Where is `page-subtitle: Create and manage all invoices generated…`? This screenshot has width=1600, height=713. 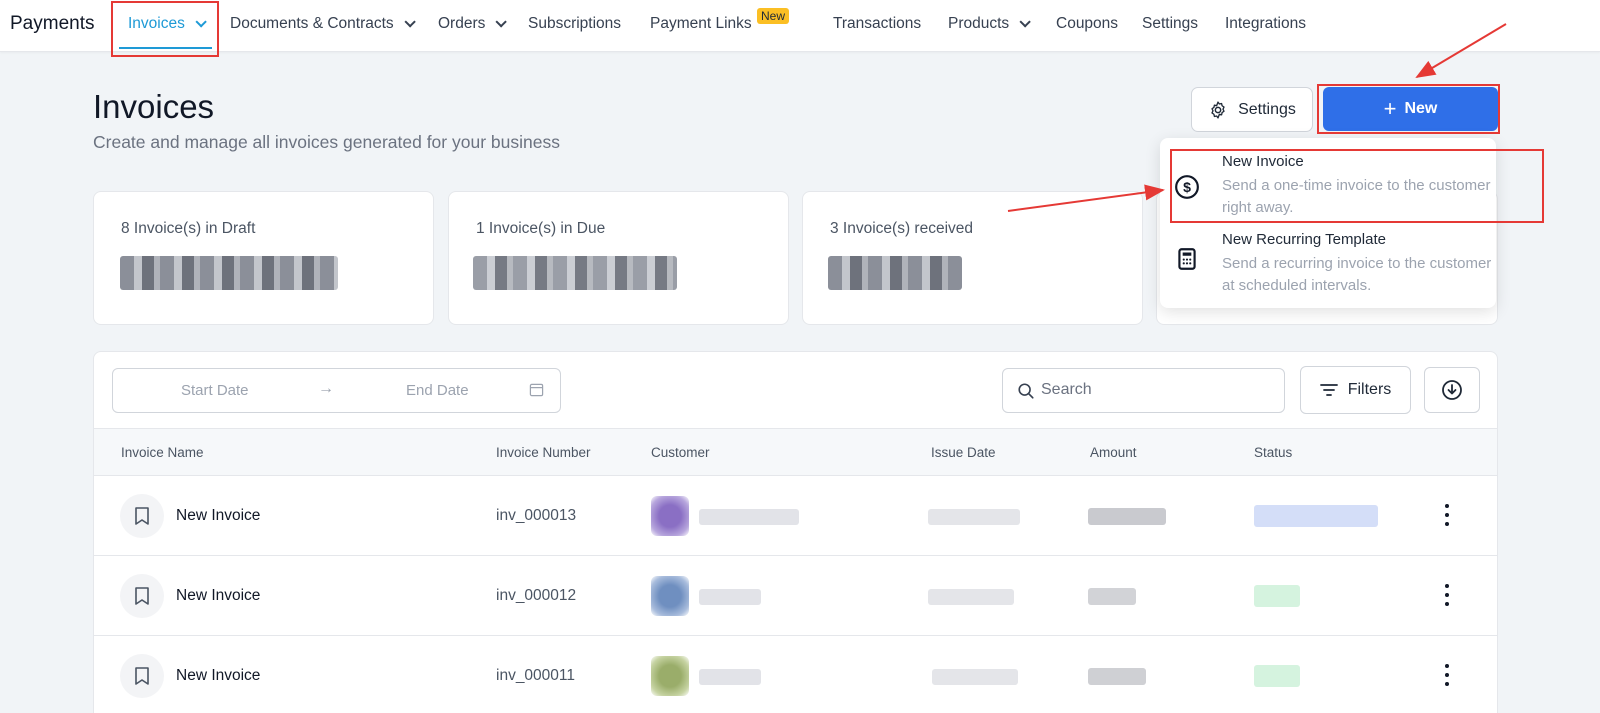
page-subtitle: Create and manage all invoices generated… is located at coordinates (326, 142).